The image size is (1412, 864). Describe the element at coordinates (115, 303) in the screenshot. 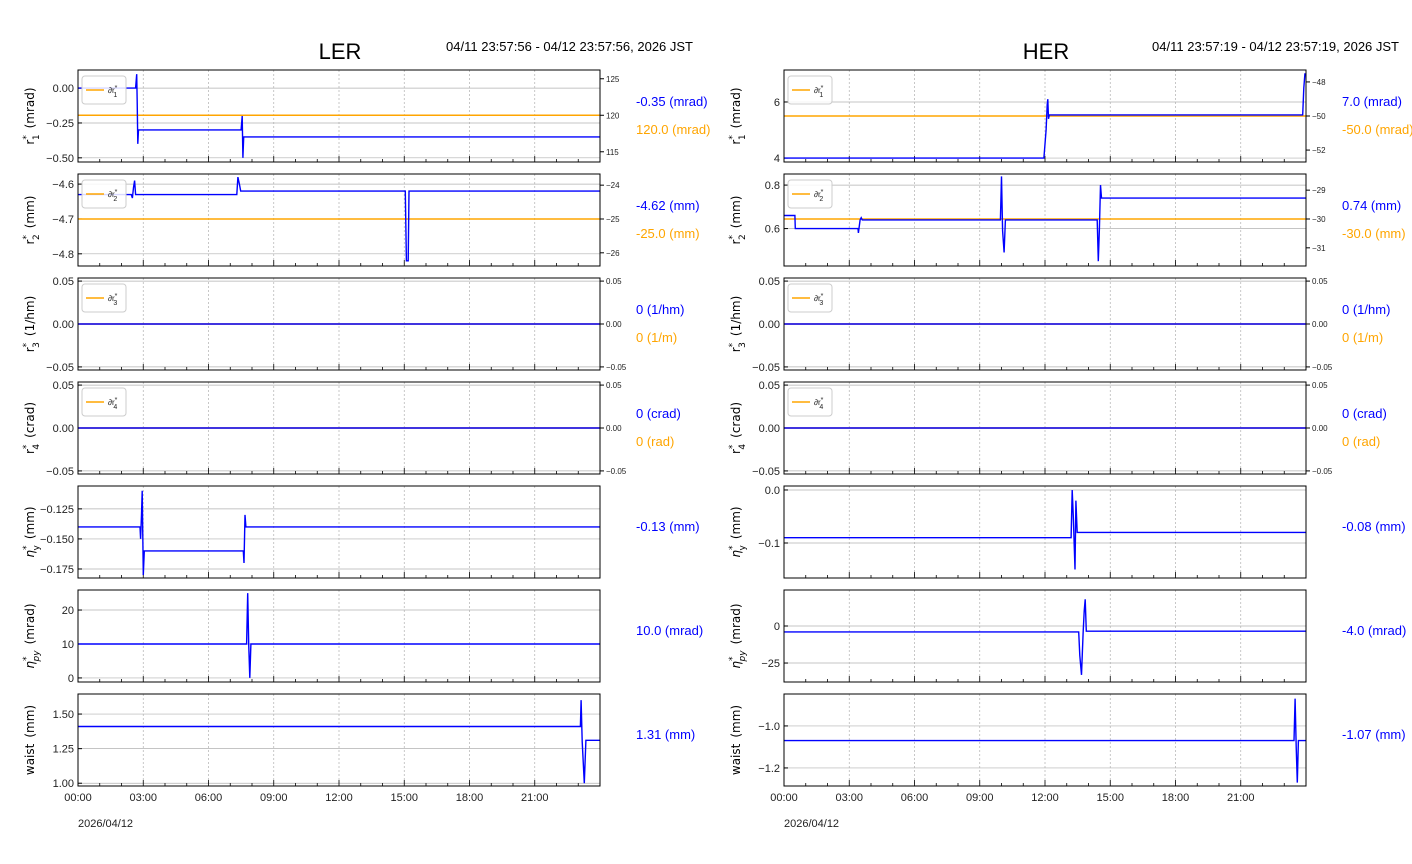

I see `legend-sub: 3` at that location.